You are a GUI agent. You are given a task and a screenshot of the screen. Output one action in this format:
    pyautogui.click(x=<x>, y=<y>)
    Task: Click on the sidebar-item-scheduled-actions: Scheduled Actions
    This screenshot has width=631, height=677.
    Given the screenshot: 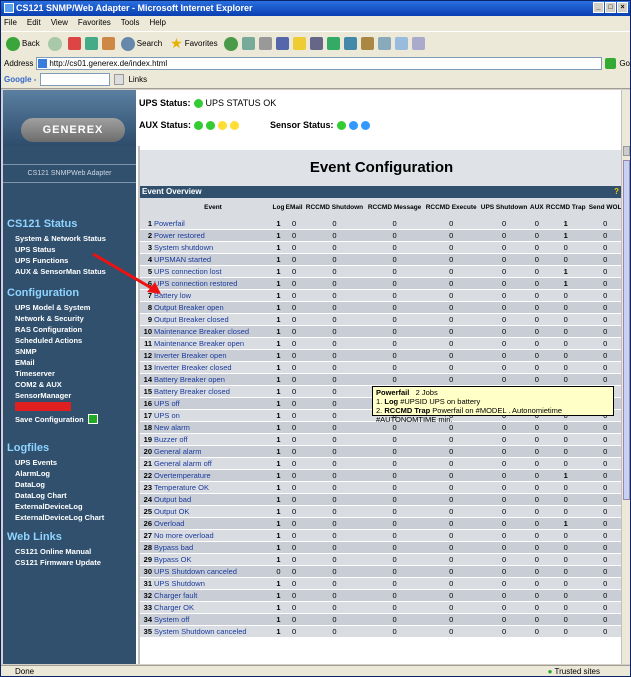 What is the action you would take?
    pyautogui.click(x=48, y=340)
    